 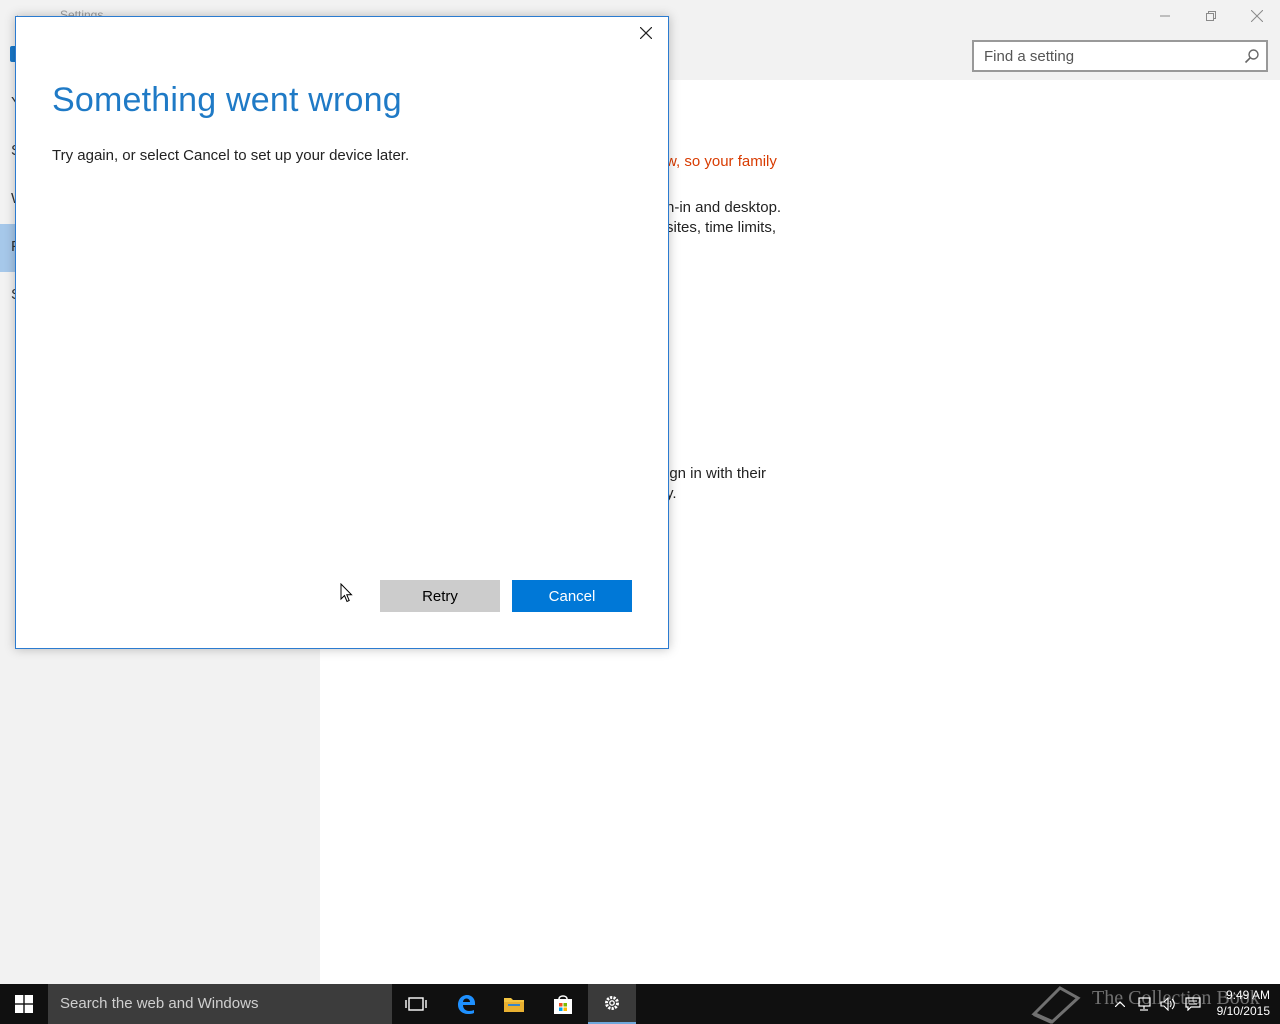 I want to click on content-text: n-in and desktop., so click(x=724, y=207).